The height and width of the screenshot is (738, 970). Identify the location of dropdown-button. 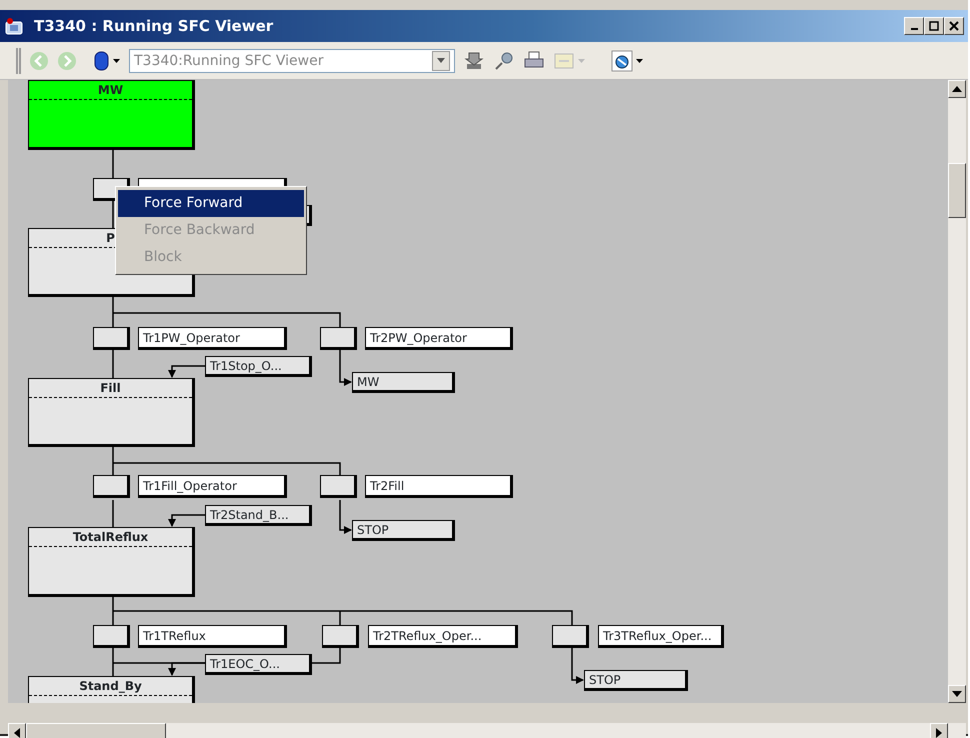
(441, 60).